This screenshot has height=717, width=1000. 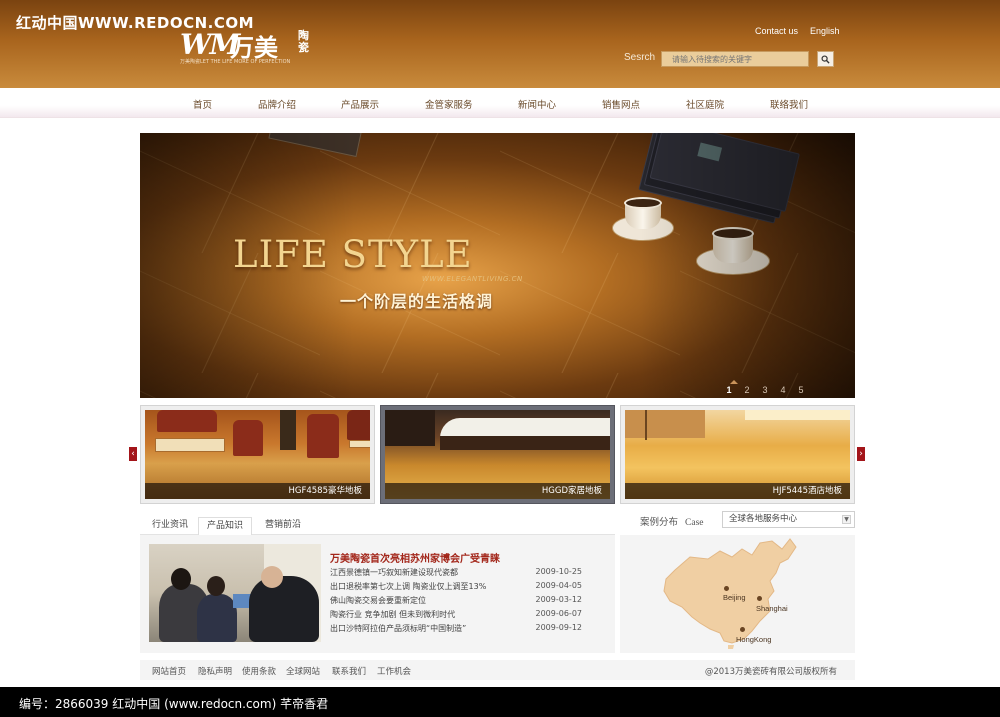 I want to click on slide-page-4: 4, so click(x=783, y=390).